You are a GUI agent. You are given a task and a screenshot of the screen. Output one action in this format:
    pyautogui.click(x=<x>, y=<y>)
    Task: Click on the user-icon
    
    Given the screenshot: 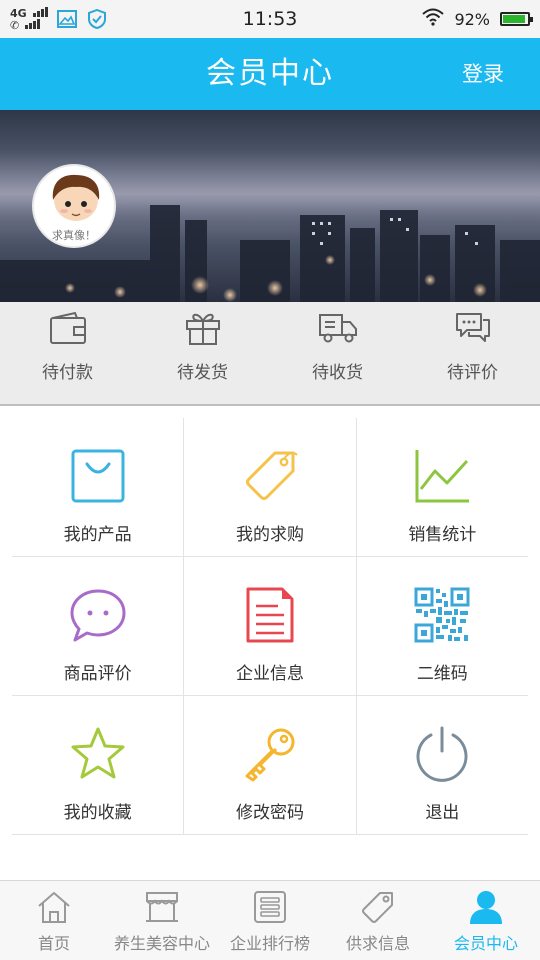 What is the action you would take?
    pyautogui.click(x=486, y=907)
    